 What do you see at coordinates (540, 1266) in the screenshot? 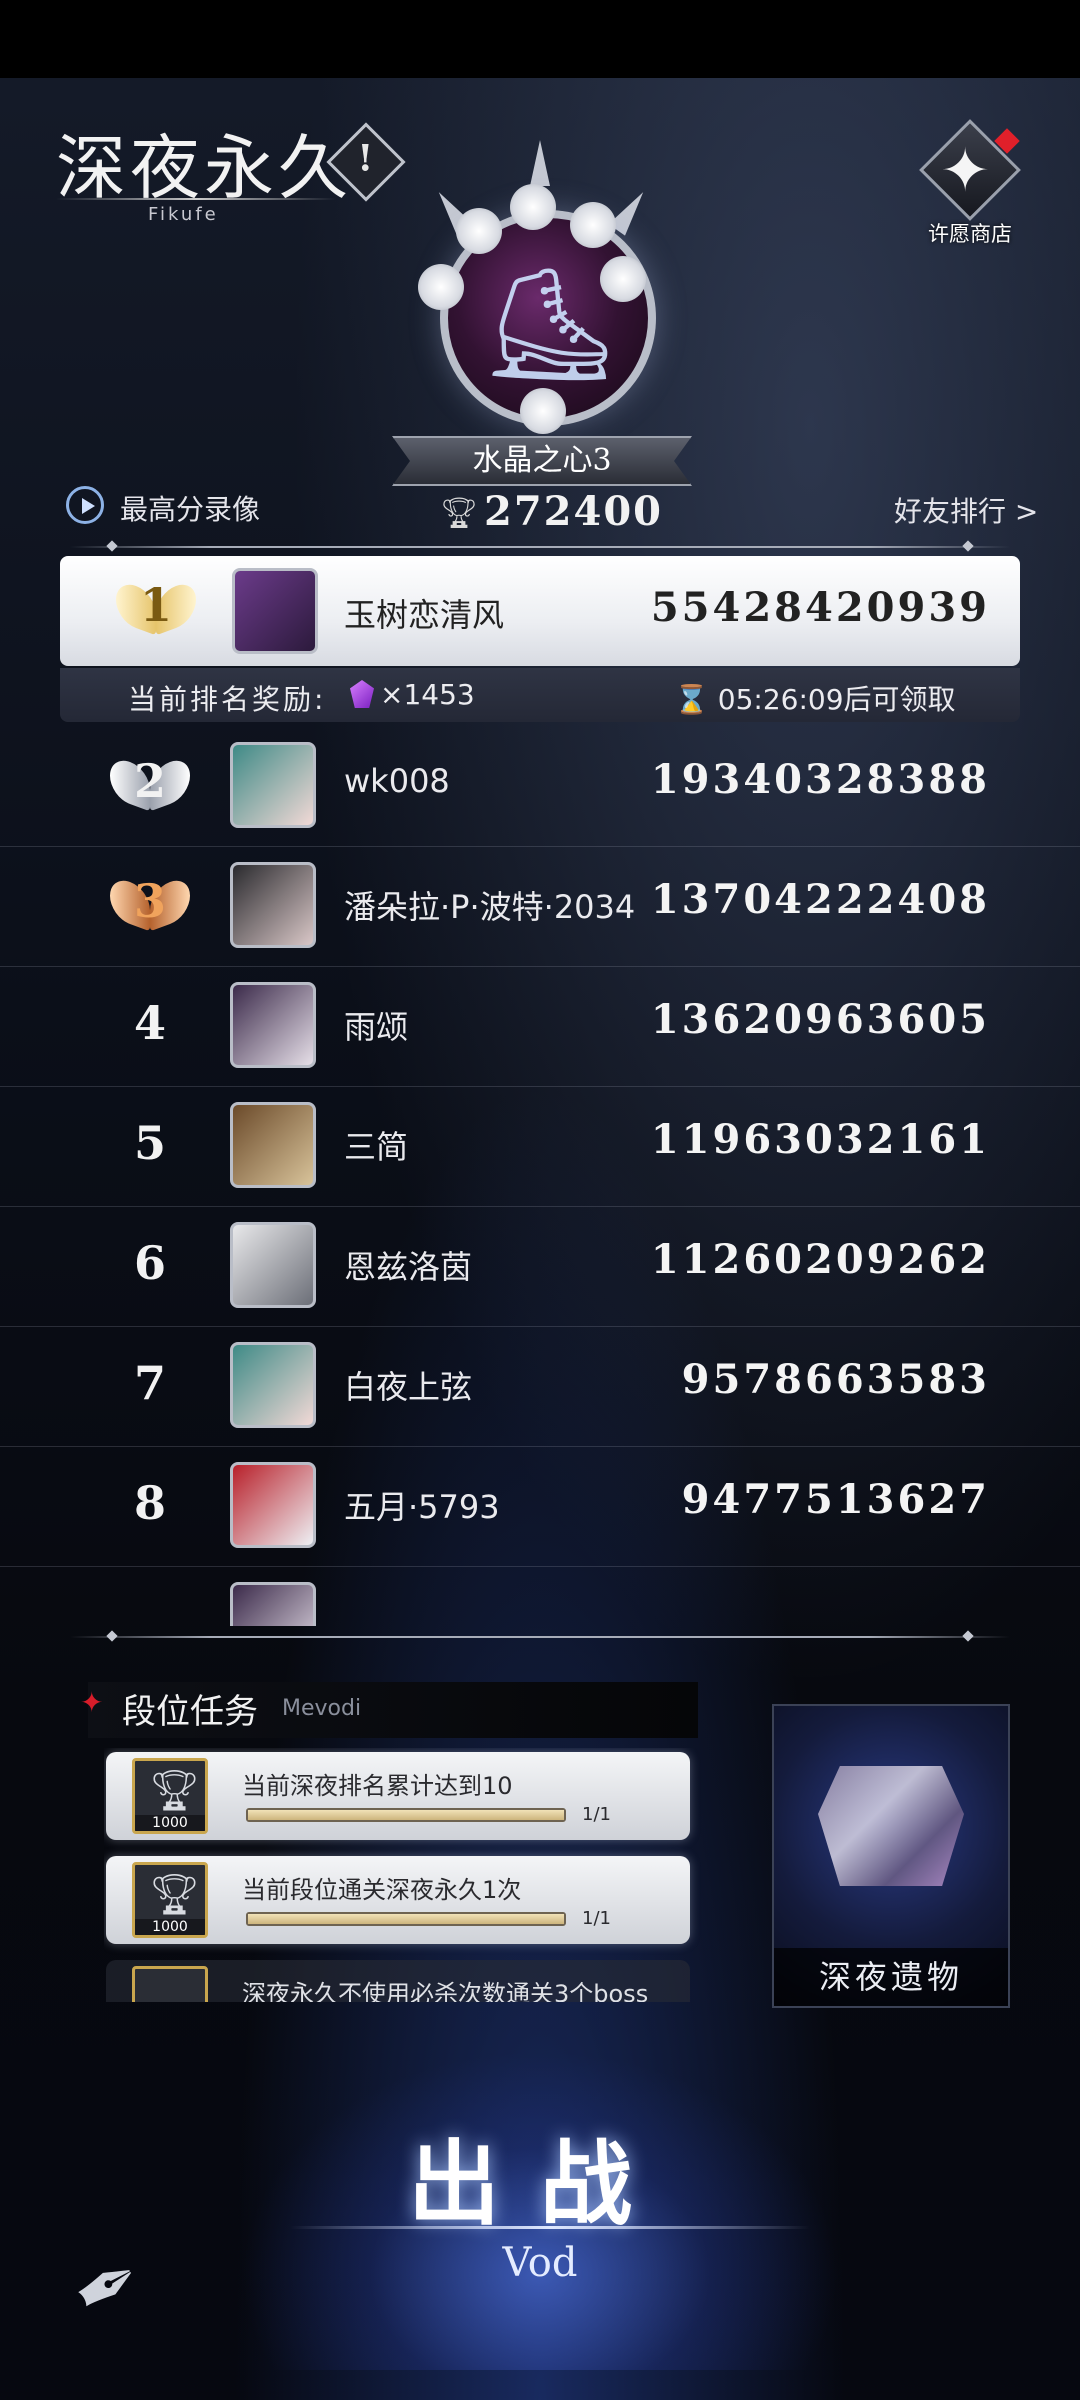
I see `ranking-row-6: 6 恩兹洛茵 11260209262` at bounding box center [540, 1266].